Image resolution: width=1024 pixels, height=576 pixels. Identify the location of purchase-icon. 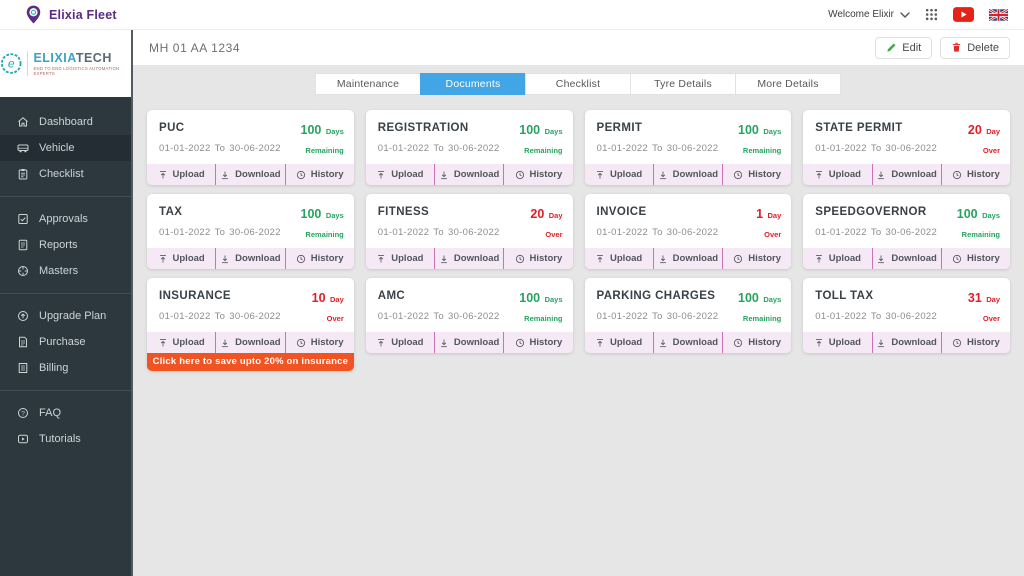
(23, 342).